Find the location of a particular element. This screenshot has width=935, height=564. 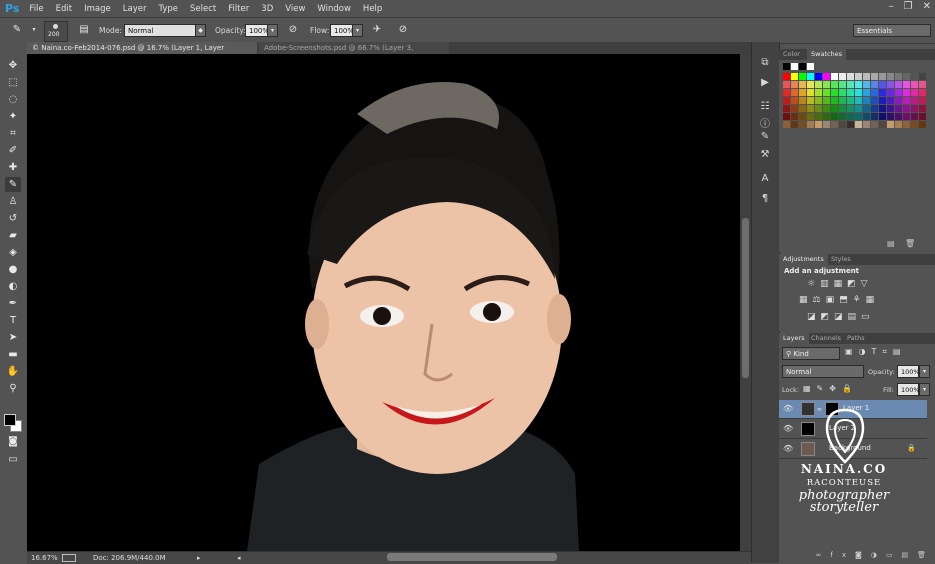

tab-color: Color is located at coordinates (791, 54).